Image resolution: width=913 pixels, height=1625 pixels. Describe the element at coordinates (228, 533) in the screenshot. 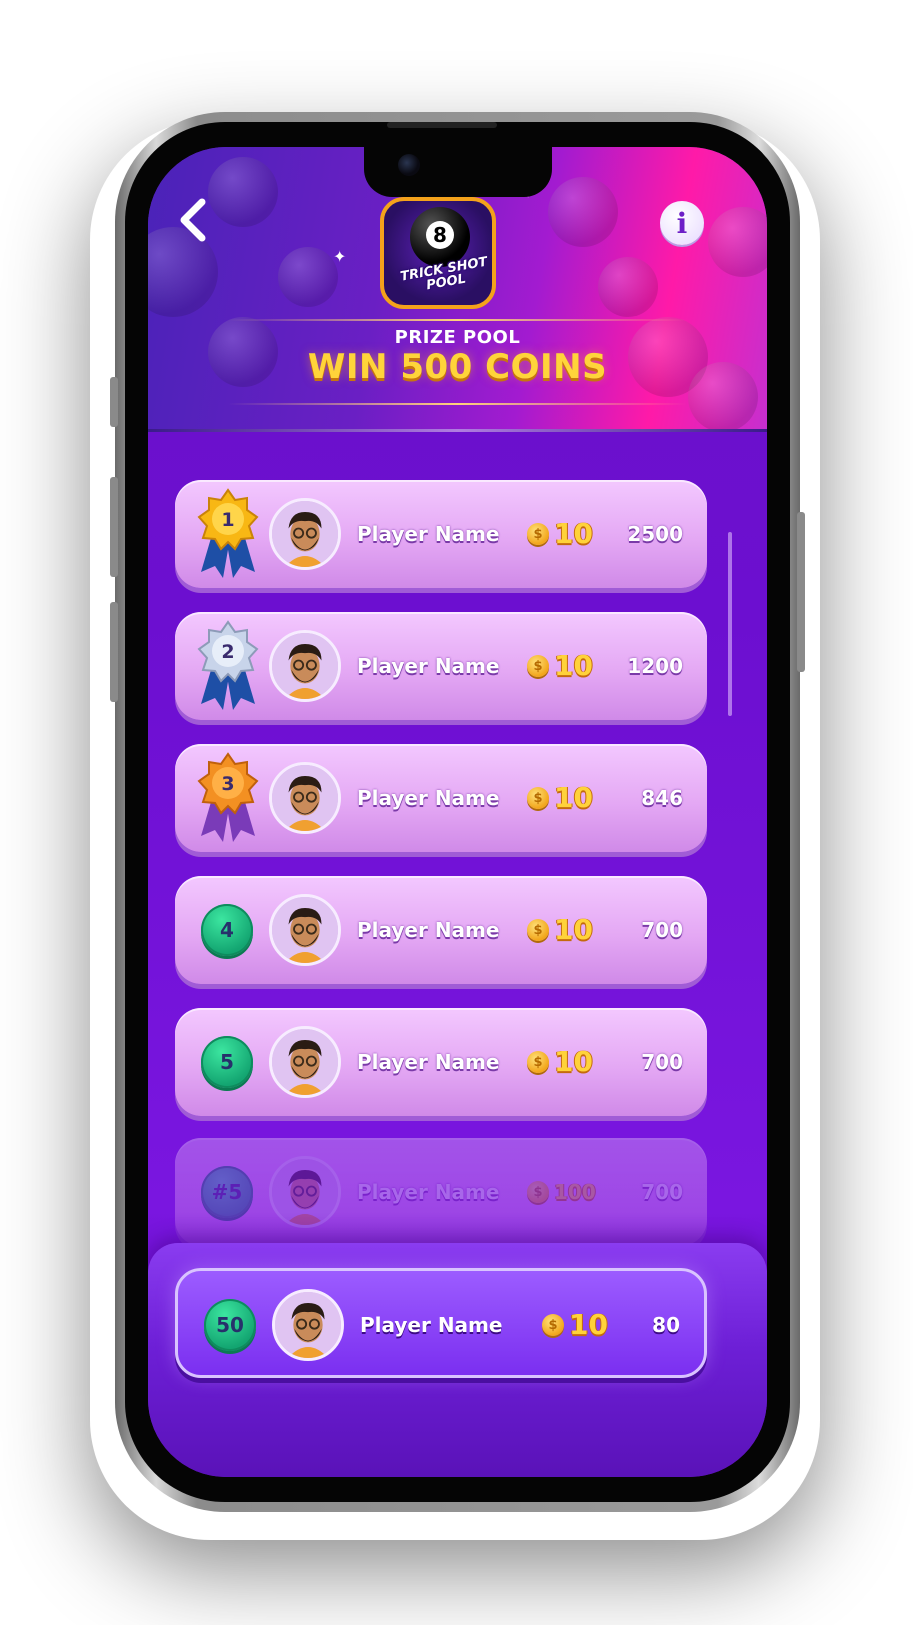

I see `gold-medal-icon: 1` at that location.